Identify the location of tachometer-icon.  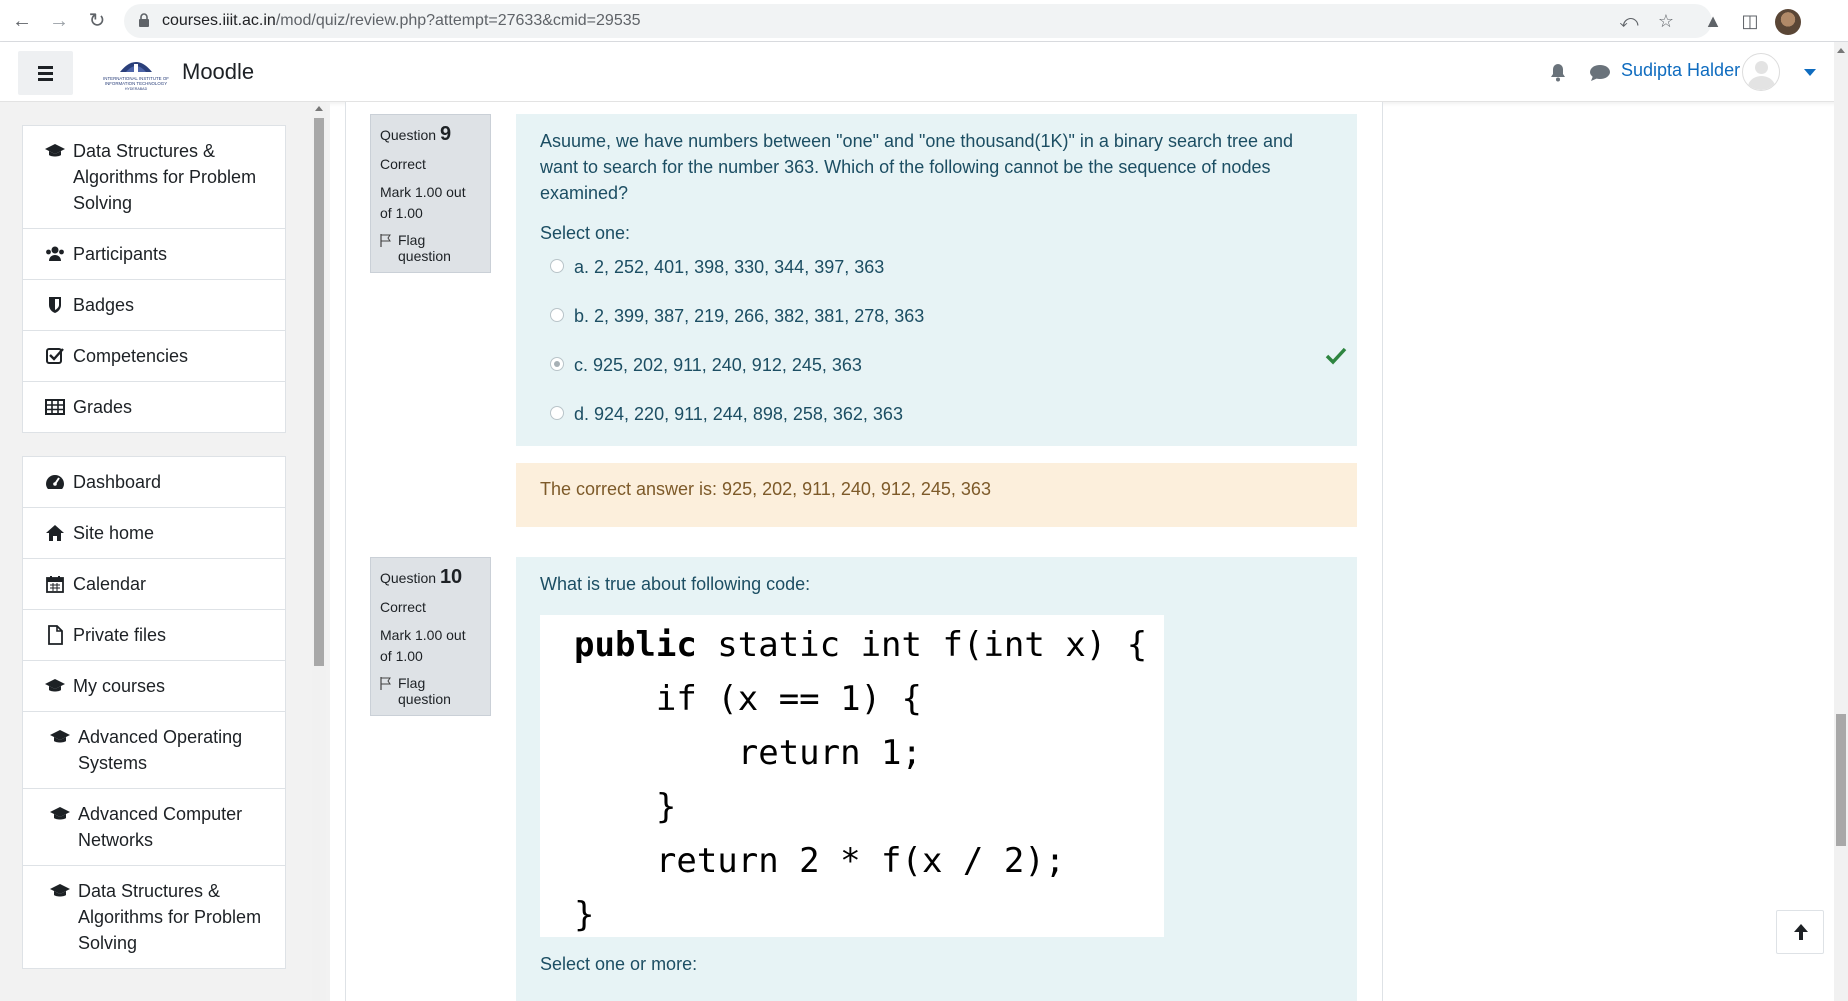
(55, 482).